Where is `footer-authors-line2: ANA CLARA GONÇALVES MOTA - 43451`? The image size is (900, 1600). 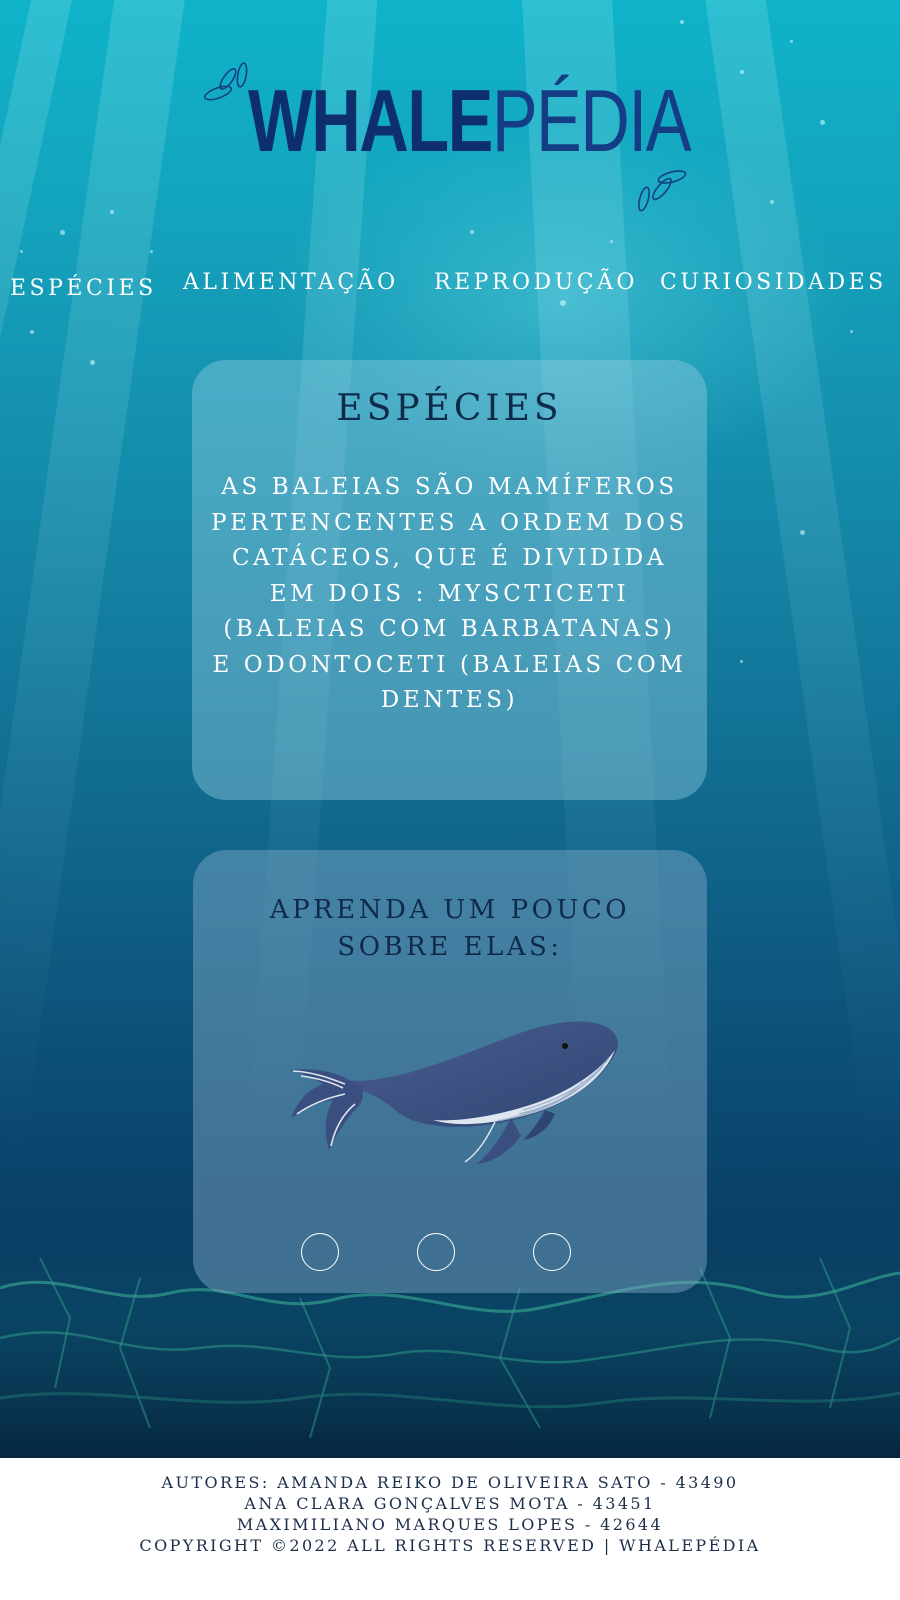
footer-authors-line2: ANA CLARA GONÇALVES MOTA - 43451 is located at coordinates (450, 1503).